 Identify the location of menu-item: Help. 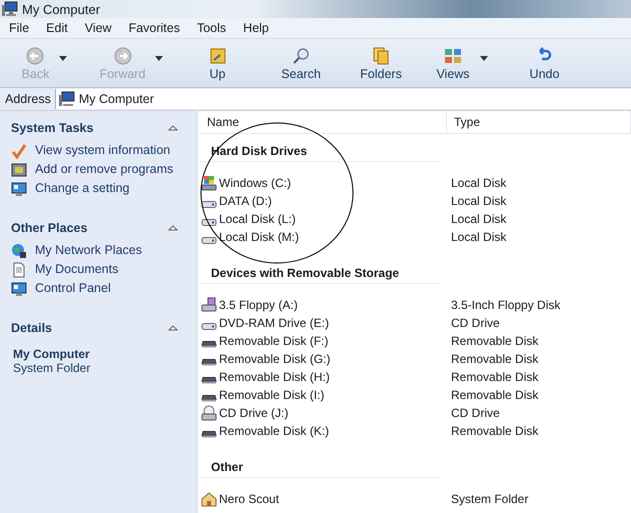
(256, 28).